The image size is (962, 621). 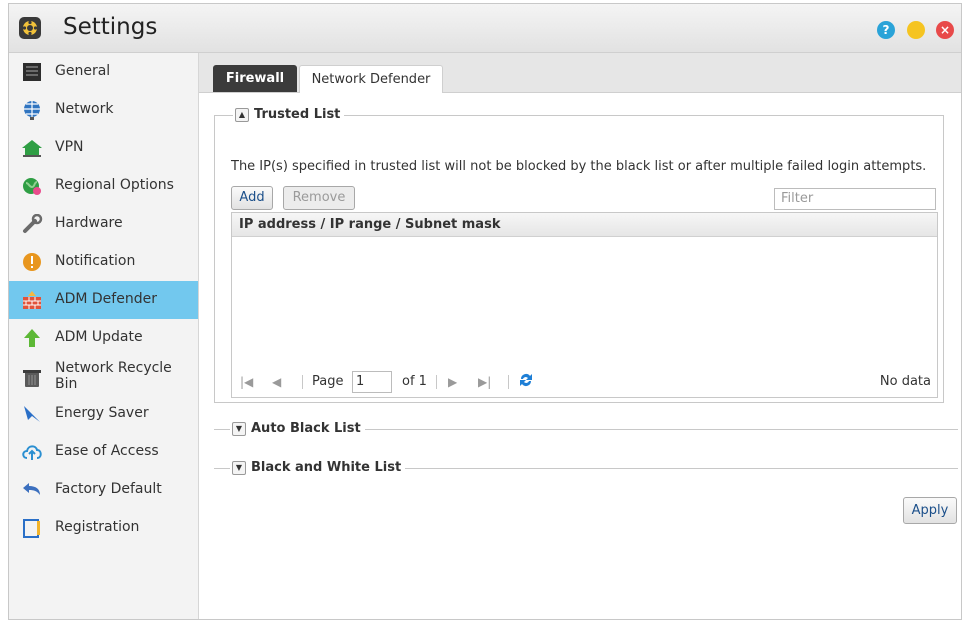 What do you see at coordinates (32, 300) in the screenshot?
I see `defender-wall-icon` at bounding box center [32, 300].